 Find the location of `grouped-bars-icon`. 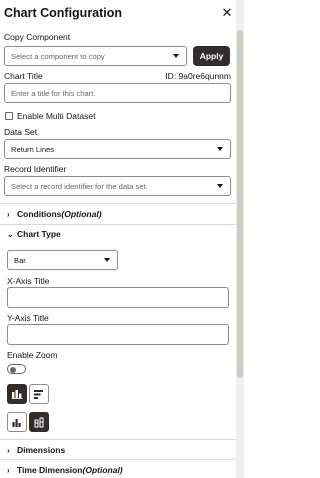

grouped-bars-icon is located at coordinates (16, 422).